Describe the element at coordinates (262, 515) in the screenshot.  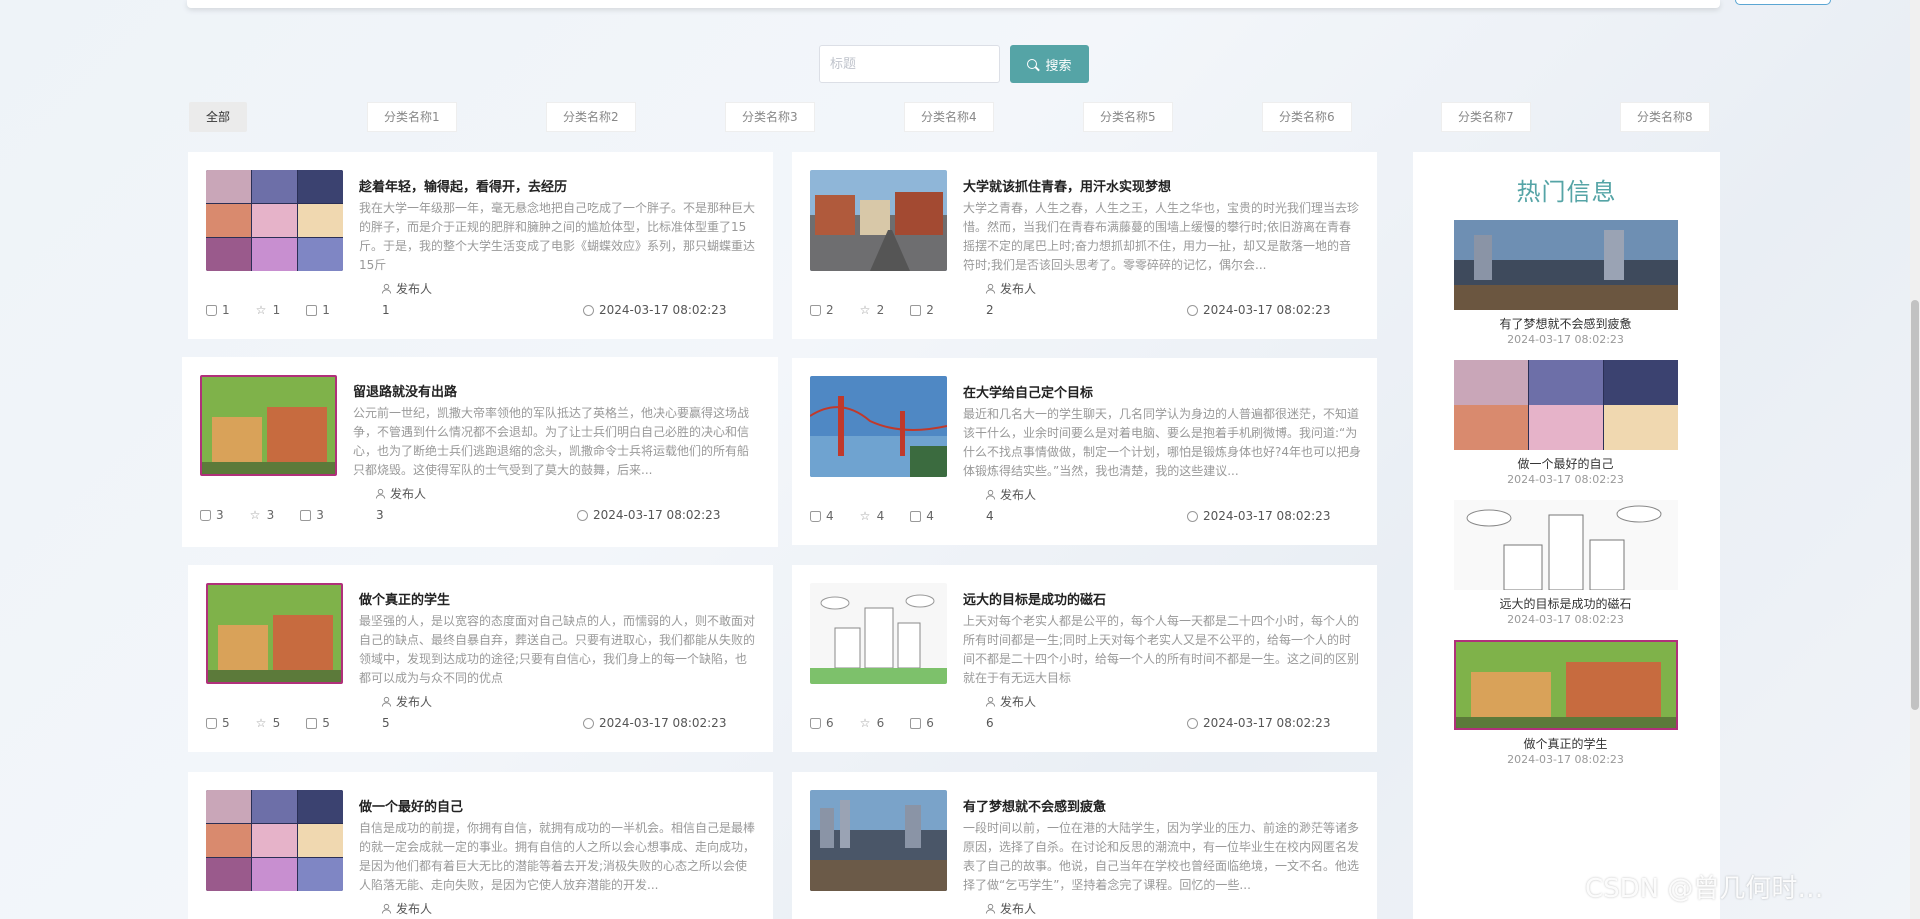
I see `favorite-stat: ☆ 3` at that location.